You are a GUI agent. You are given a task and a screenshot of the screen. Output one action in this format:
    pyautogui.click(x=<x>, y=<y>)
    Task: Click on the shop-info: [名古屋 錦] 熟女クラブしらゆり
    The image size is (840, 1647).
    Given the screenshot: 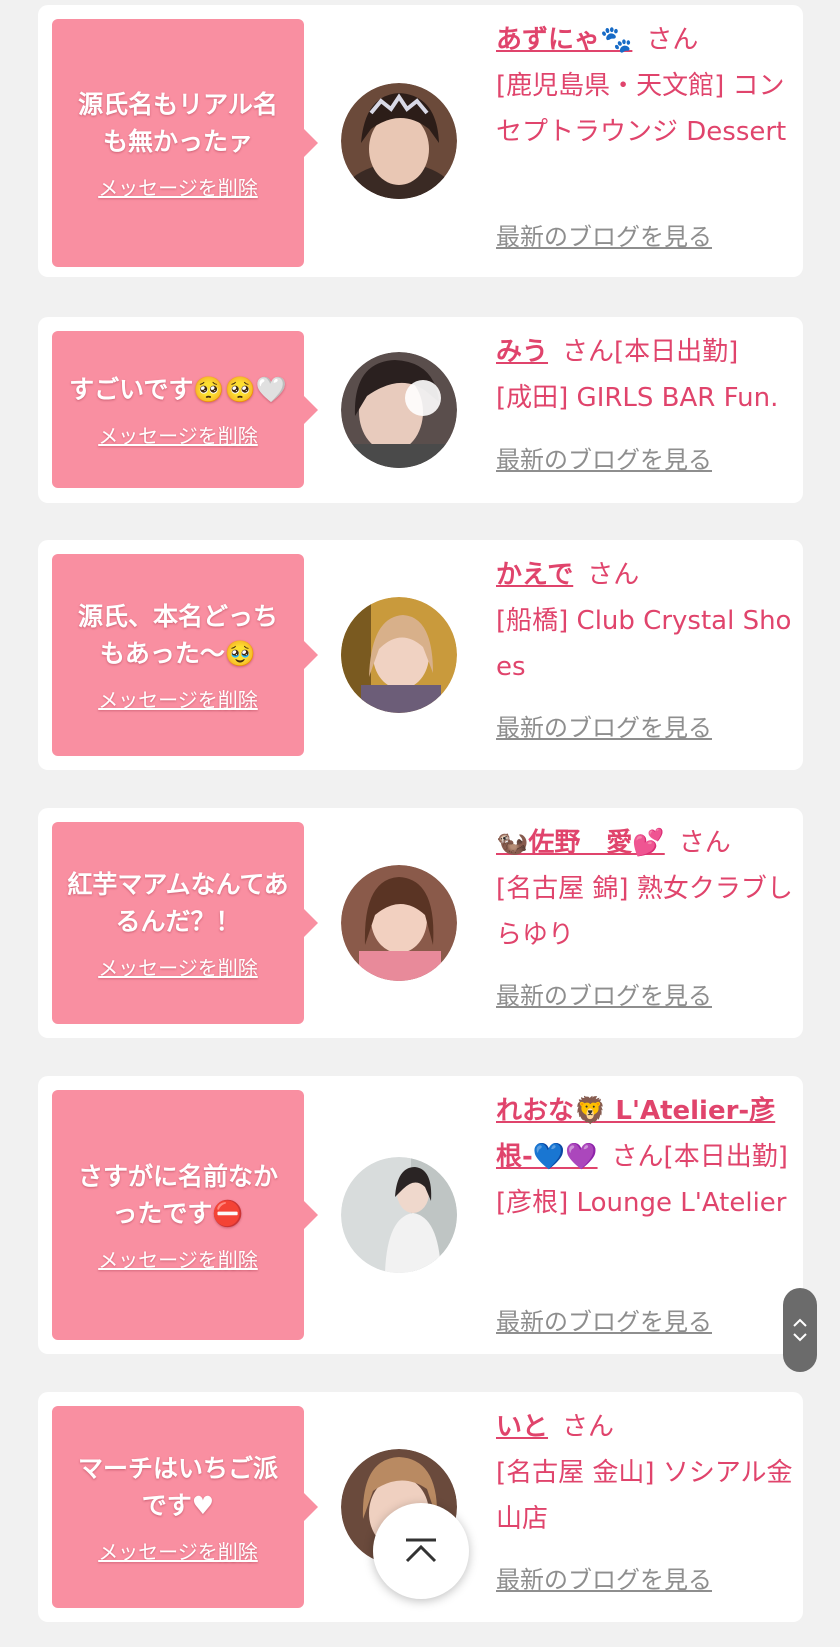 What is the action you would take?
    pyautogui.click(x=644, y=912)
    